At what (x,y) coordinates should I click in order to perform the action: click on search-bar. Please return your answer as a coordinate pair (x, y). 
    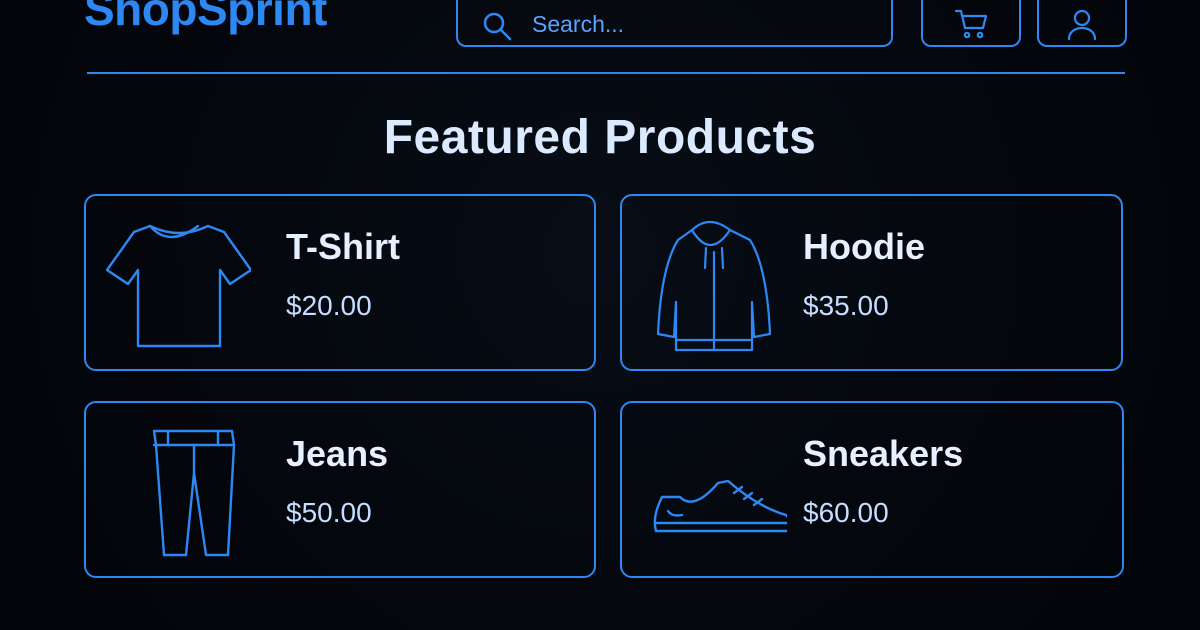
    Looking at the image, I should click on (674, 23).